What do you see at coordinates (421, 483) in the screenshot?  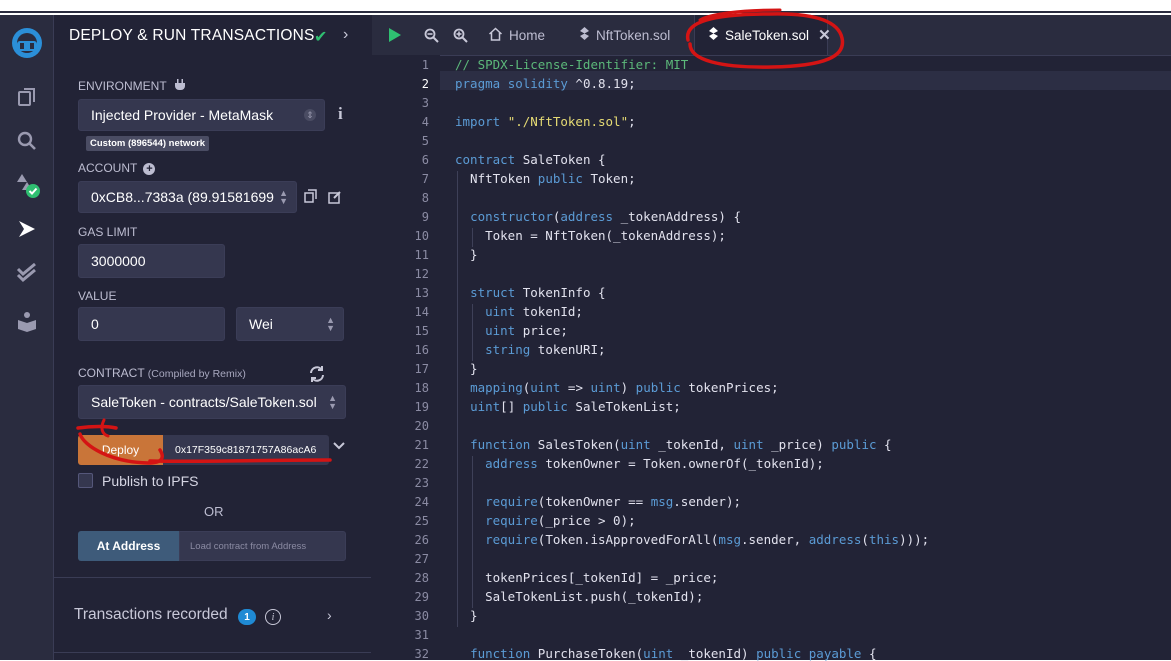 I see `line-number: 23` at bounding box center [421, 483].